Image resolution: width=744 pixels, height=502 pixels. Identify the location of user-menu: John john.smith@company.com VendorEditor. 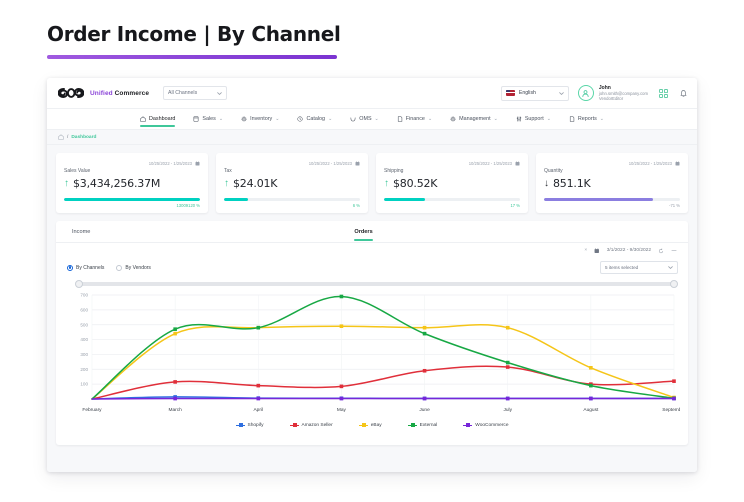
(612, 93).